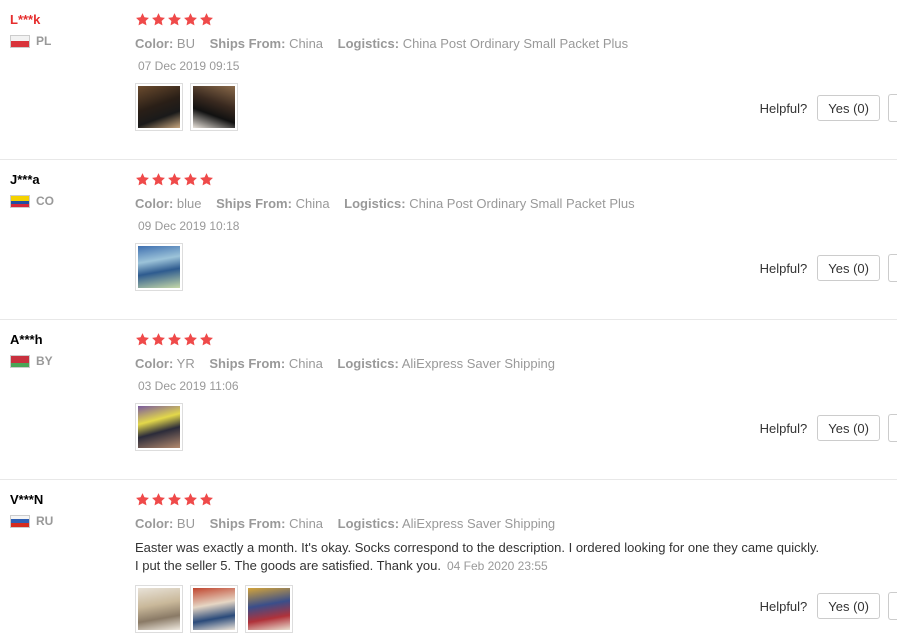 The width and height of the screenshot is (897, 633). Describe the element at coordinates (20, 201) in the screenshot. I see `flag-co-icon` at that location.